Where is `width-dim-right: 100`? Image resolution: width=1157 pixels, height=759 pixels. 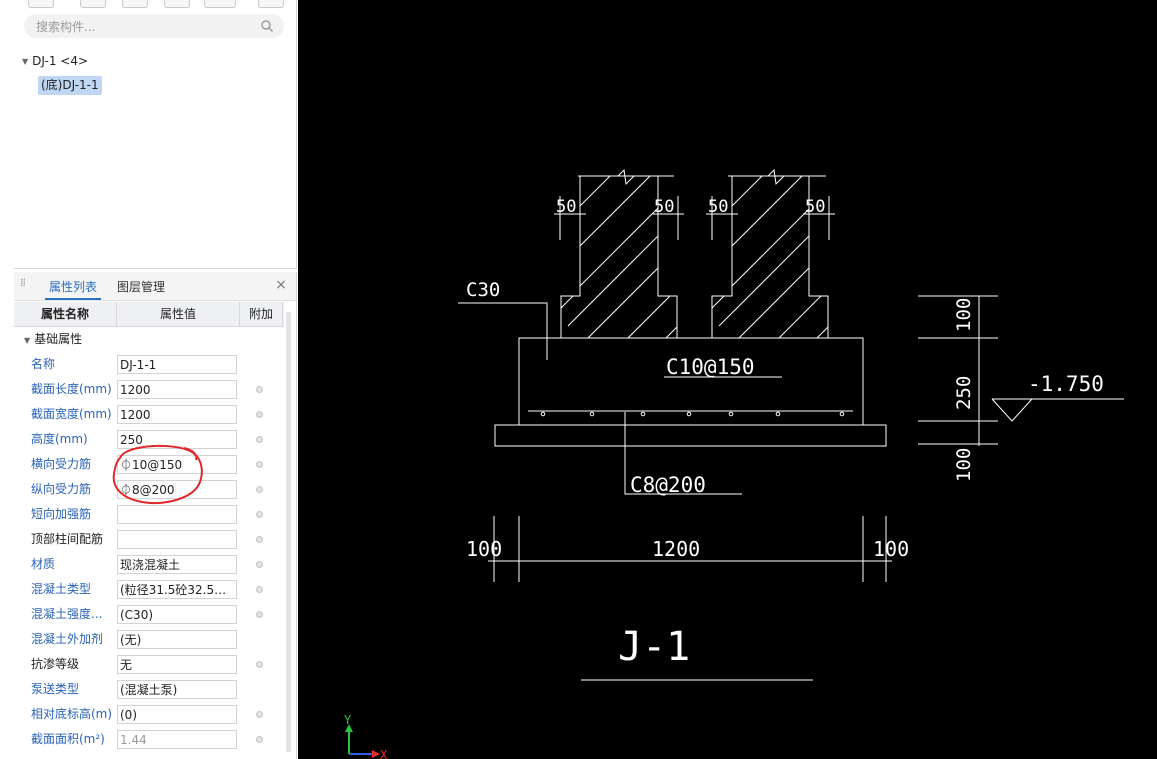
width-dim-right: 100 is located at coordinates (891, 549).